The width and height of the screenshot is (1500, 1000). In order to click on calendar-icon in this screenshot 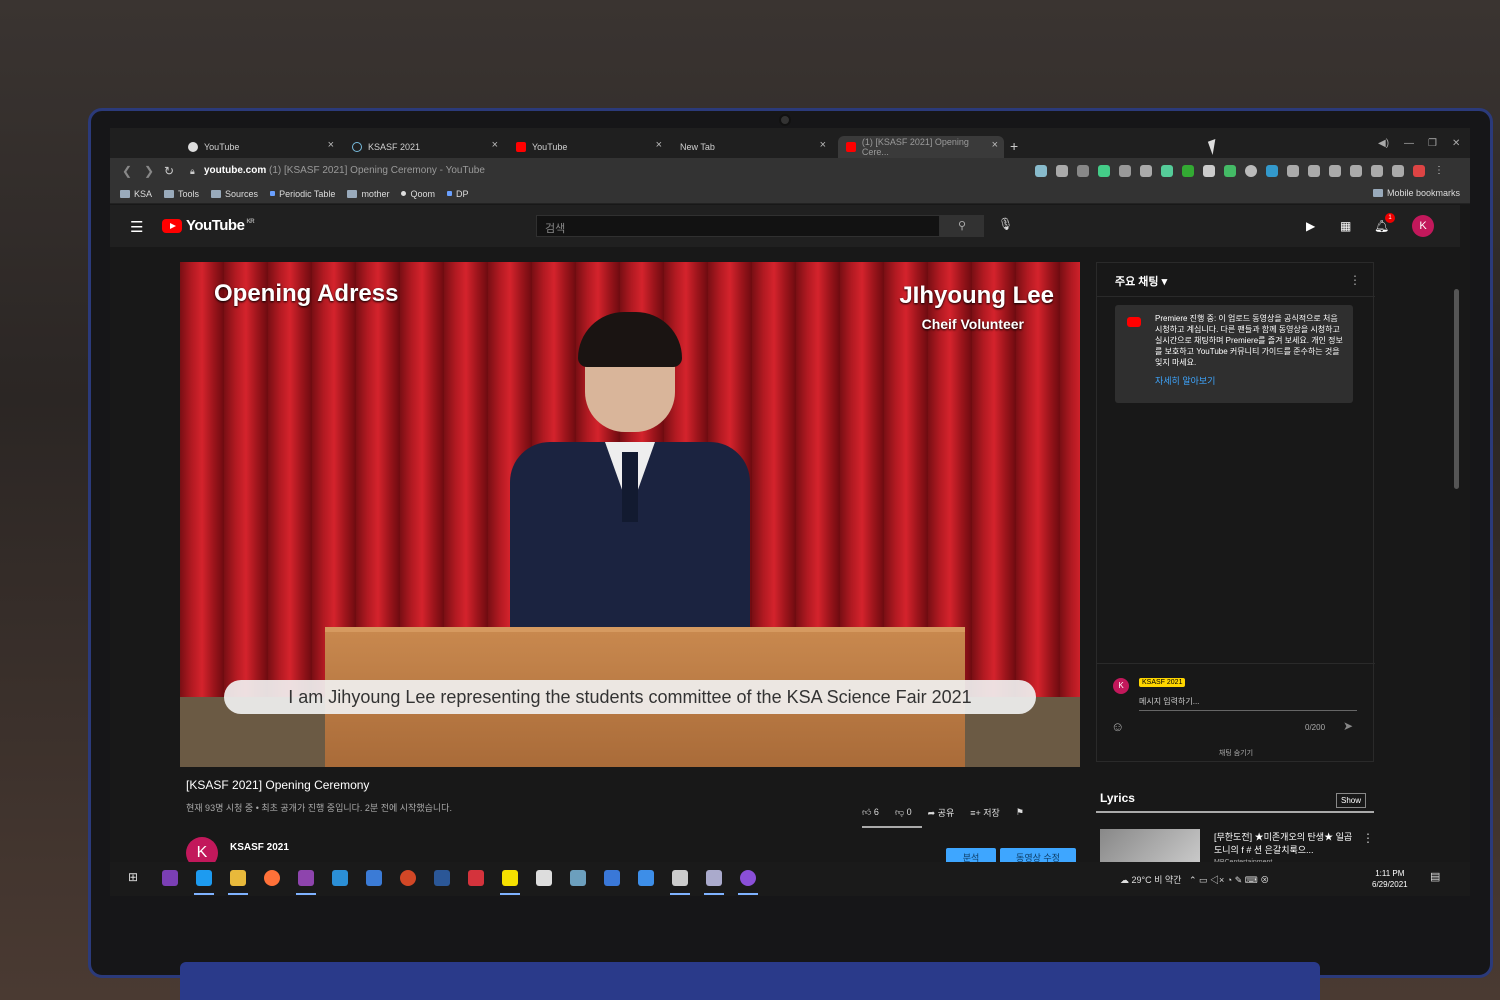, I will do `click(612, 878)`.